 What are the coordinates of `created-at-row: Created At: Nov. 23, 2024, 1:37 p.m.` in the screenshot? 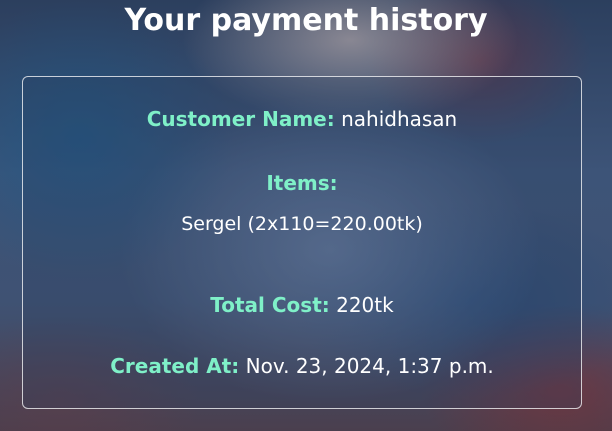 It's located at (302, 366).